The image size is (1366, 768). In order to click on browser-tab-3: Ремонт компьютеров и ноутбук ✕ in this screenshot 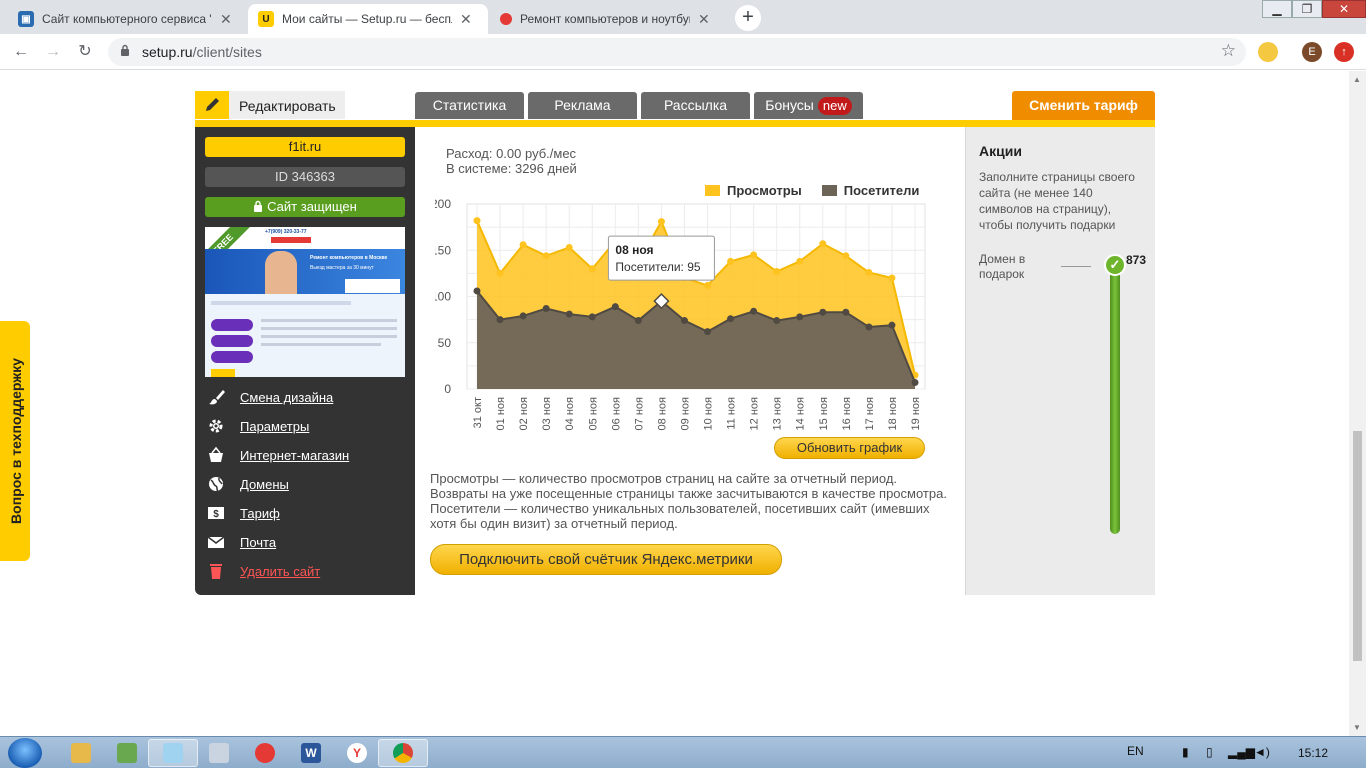, I will do `click(608, 19)`.